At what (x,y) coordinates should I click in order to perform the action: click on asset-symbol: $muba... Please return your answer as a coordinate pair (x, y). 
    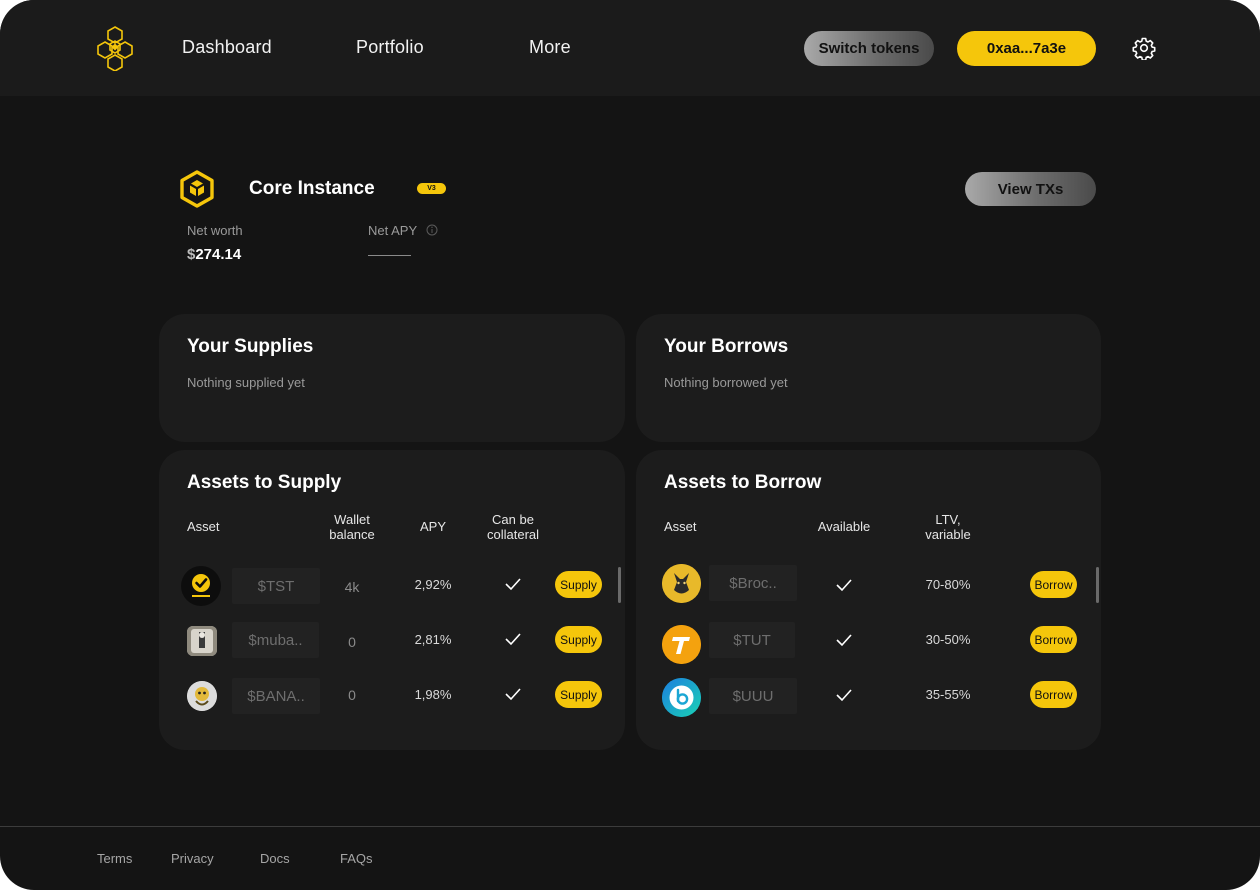
    Looking at the image, I should click on (275, 640).